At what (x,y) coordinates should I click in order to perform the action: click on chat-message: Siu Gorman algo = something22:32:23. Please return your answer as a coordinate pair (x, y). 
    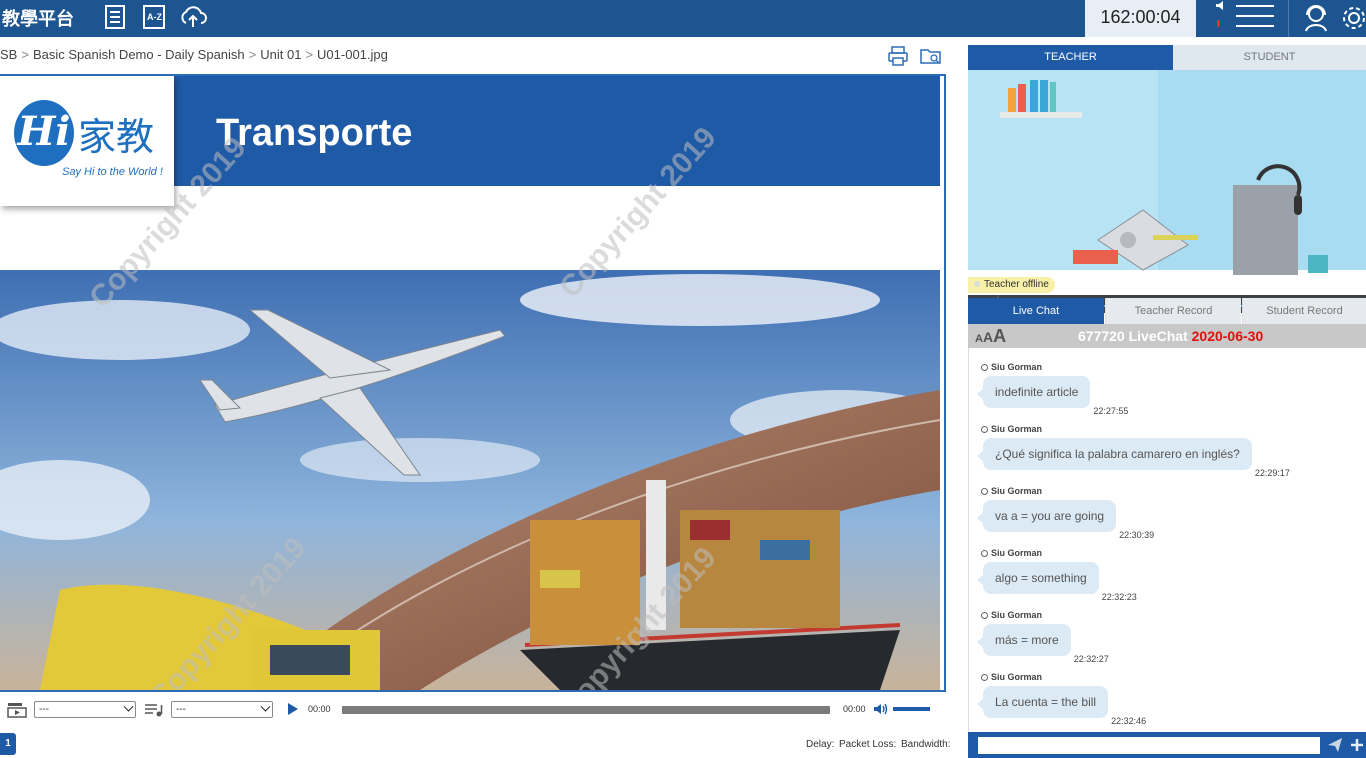
    Looking at the image, I should click on (1057, 575).